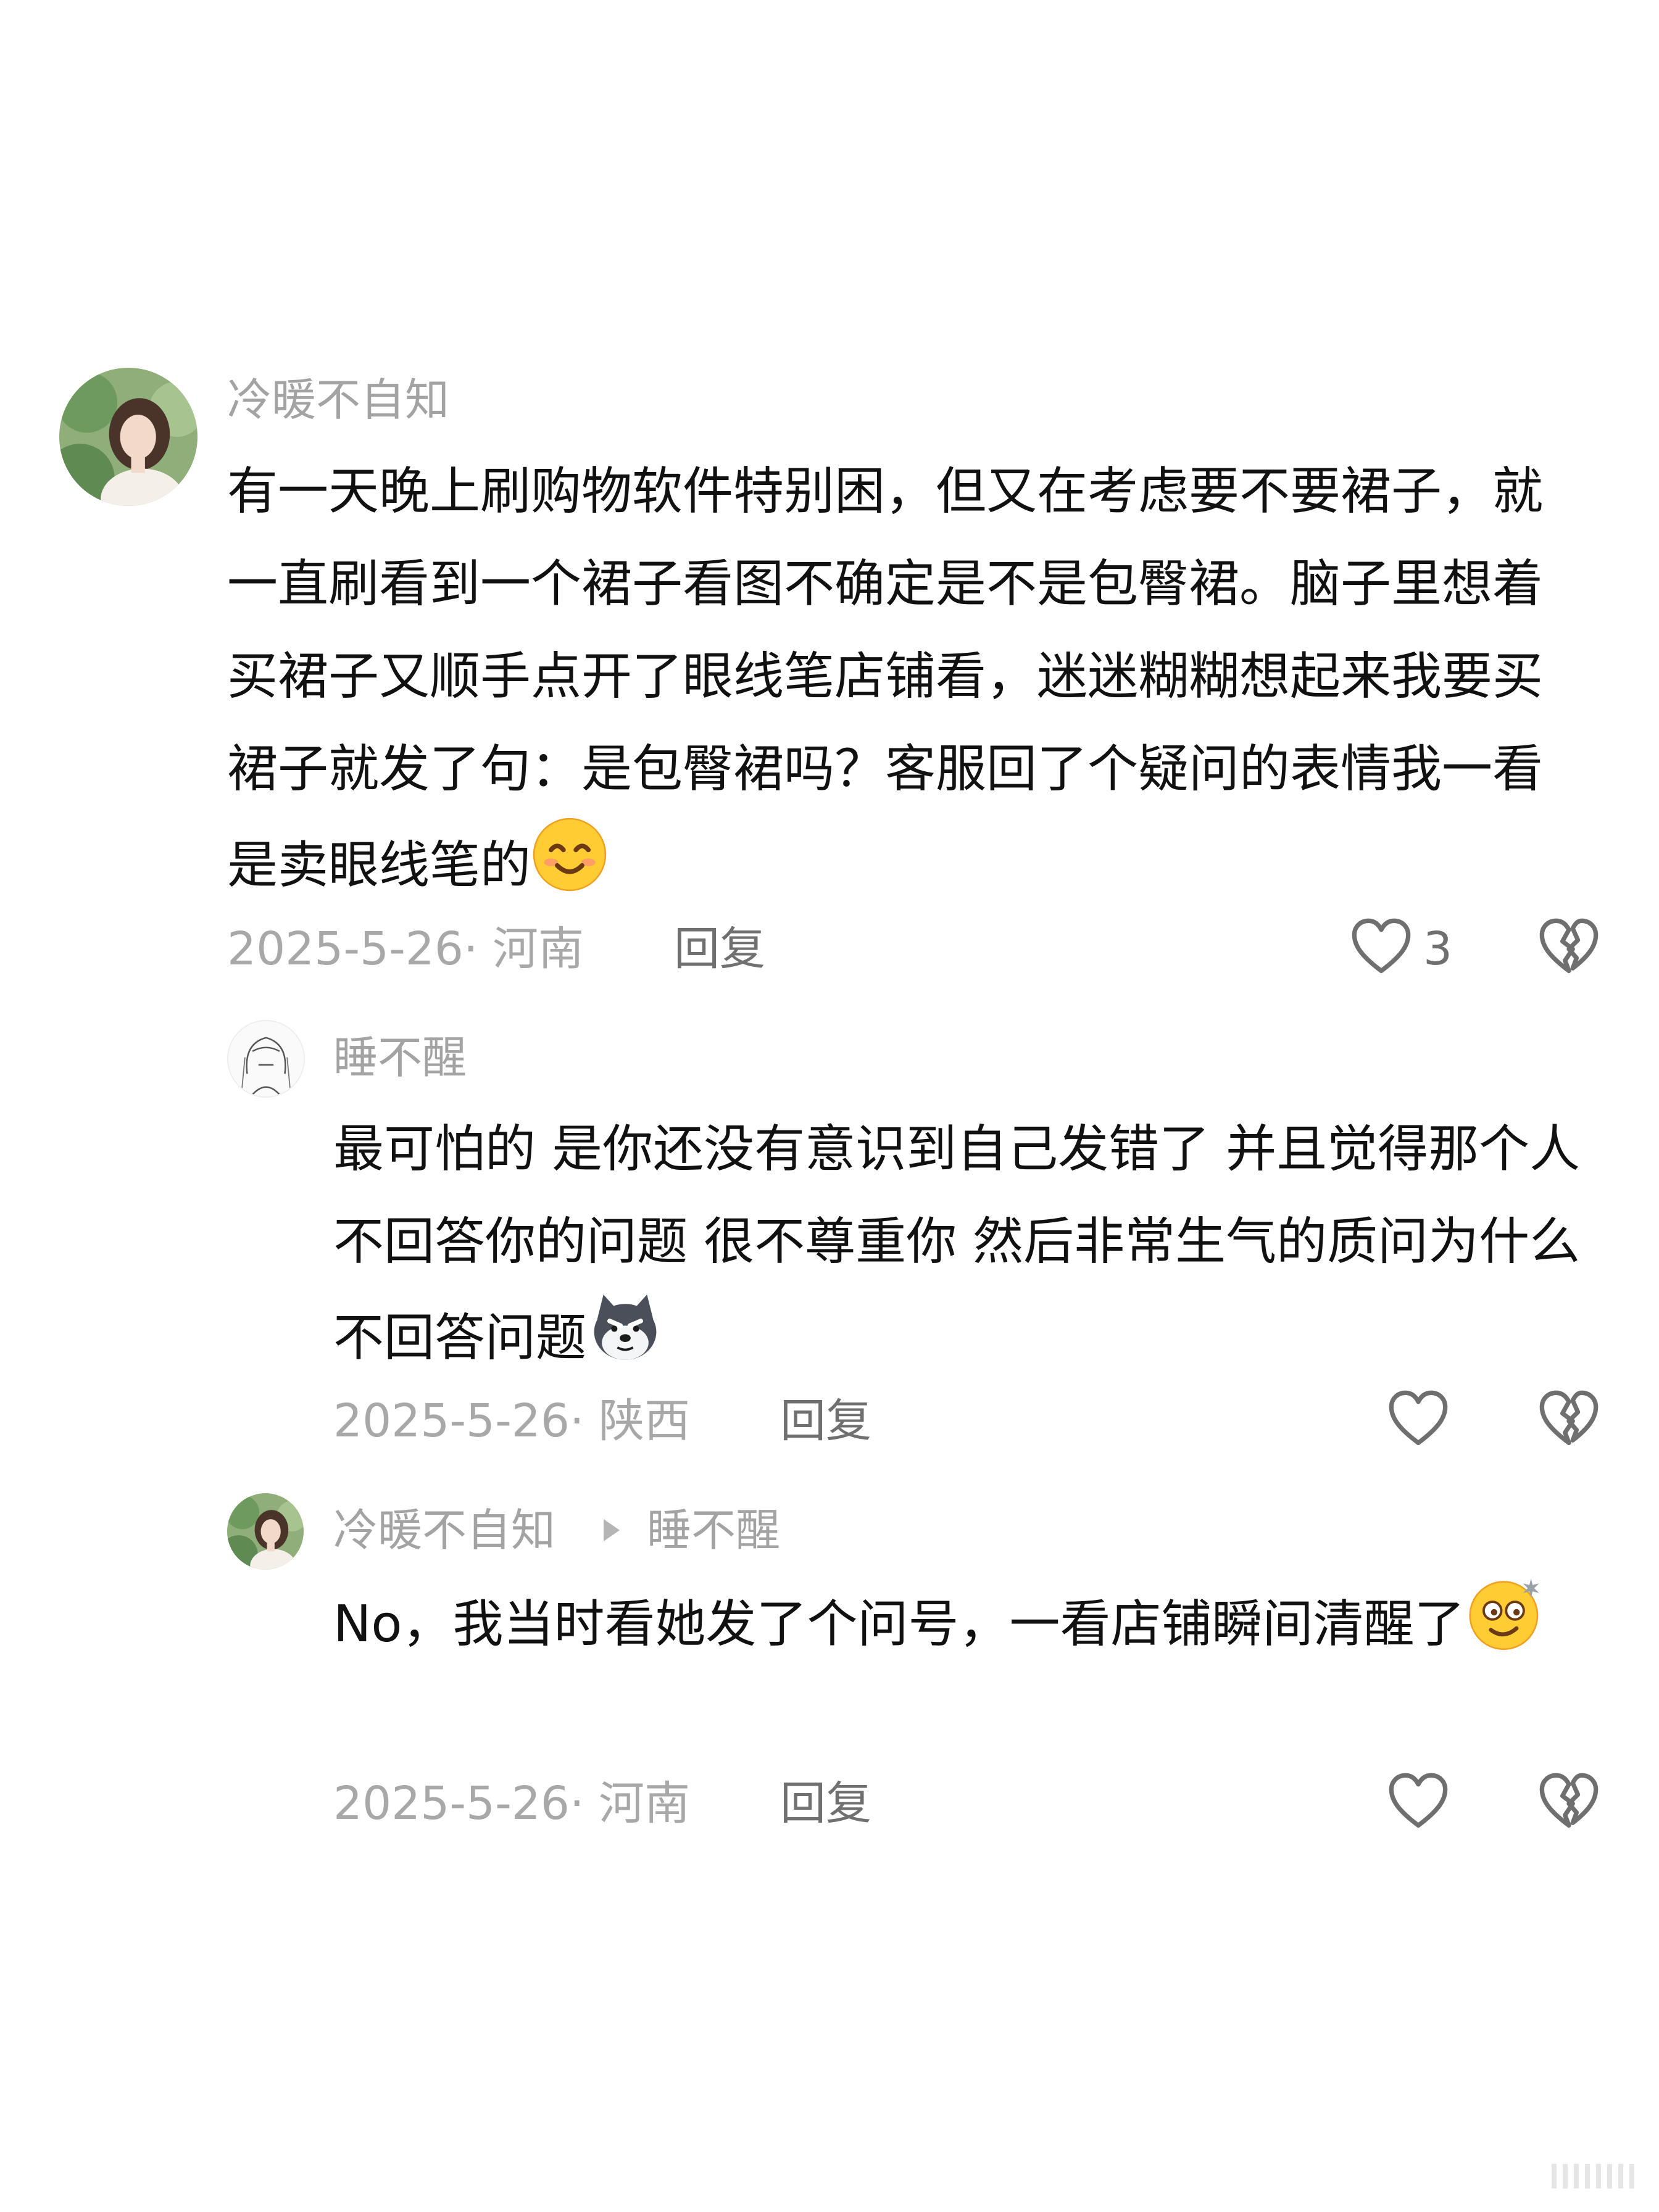 The width and height of the screenshot is (1659, 2212). I want to click on like-count: 3, so click(1438, 949).